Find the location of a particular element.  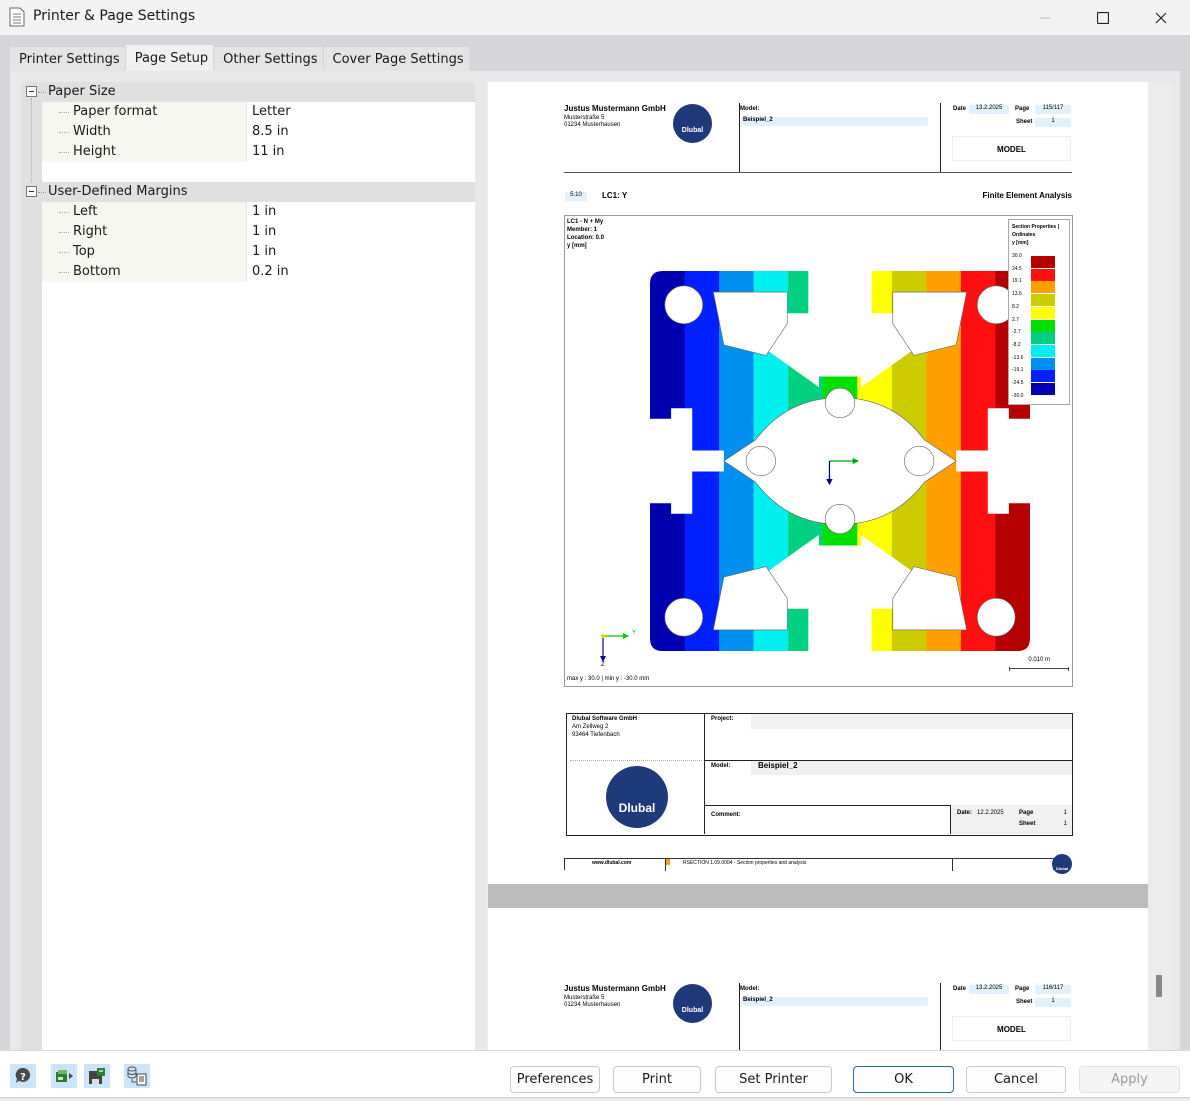

scale-bar is located at coordinates (1039, 669).